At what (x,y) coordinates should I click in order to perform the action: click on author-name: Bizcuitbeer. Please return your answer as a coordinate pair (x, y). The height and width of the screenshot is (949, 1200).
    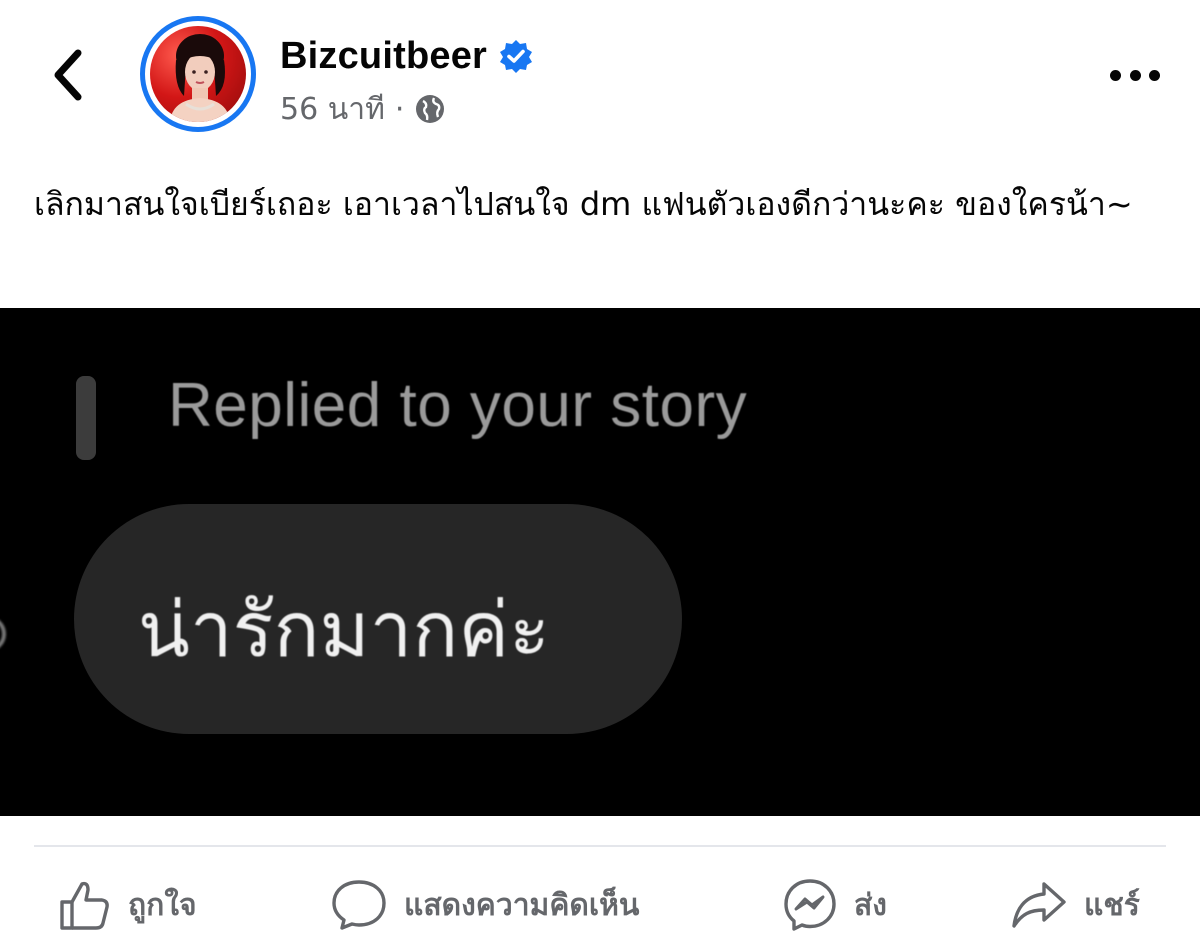
    Looking at the image, I should click on (383, 56).